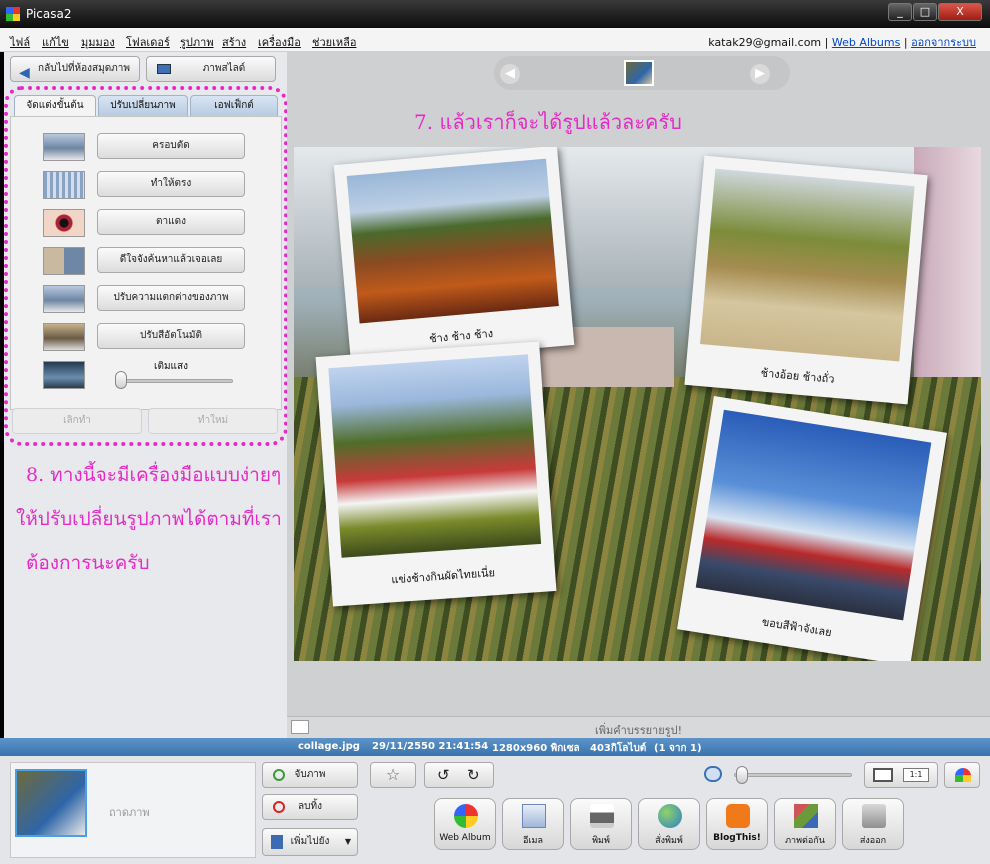 This screenshot has height=864, width=990. What do you see at coordinates (20, 42) in the screenshot?
I see `menu-file: ไฟล์` at bounding box center [20, 42].